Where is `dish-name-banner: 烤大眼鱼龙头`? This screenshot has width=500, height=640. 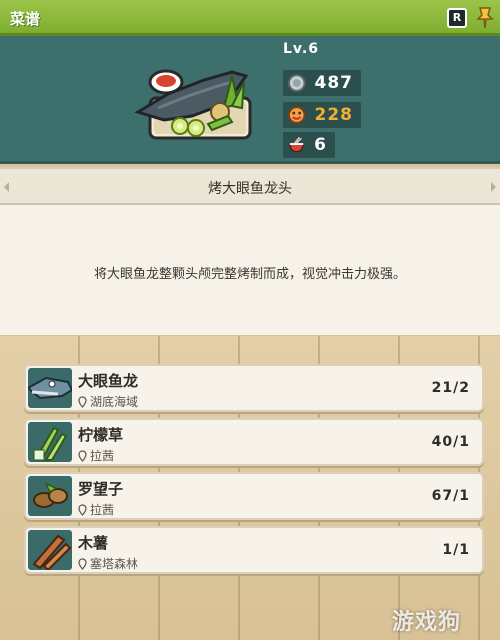 dish-name-banner: 烤大眼鱼龙头 is located at coordinates (250, 186).